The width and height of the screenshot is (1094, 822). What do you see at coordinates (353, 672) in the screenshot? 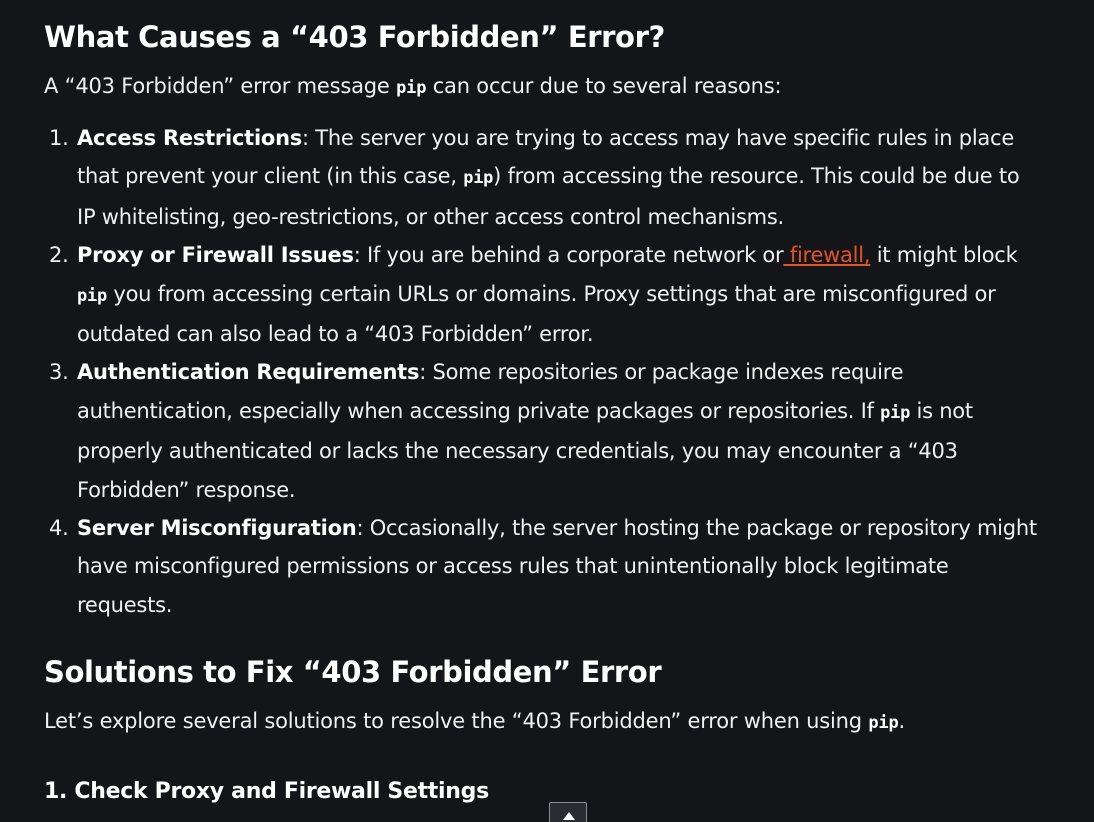
I see `heading-solutions: Solutions to Fix “403 Forbidden” Error` at bounding box center [353, 672].